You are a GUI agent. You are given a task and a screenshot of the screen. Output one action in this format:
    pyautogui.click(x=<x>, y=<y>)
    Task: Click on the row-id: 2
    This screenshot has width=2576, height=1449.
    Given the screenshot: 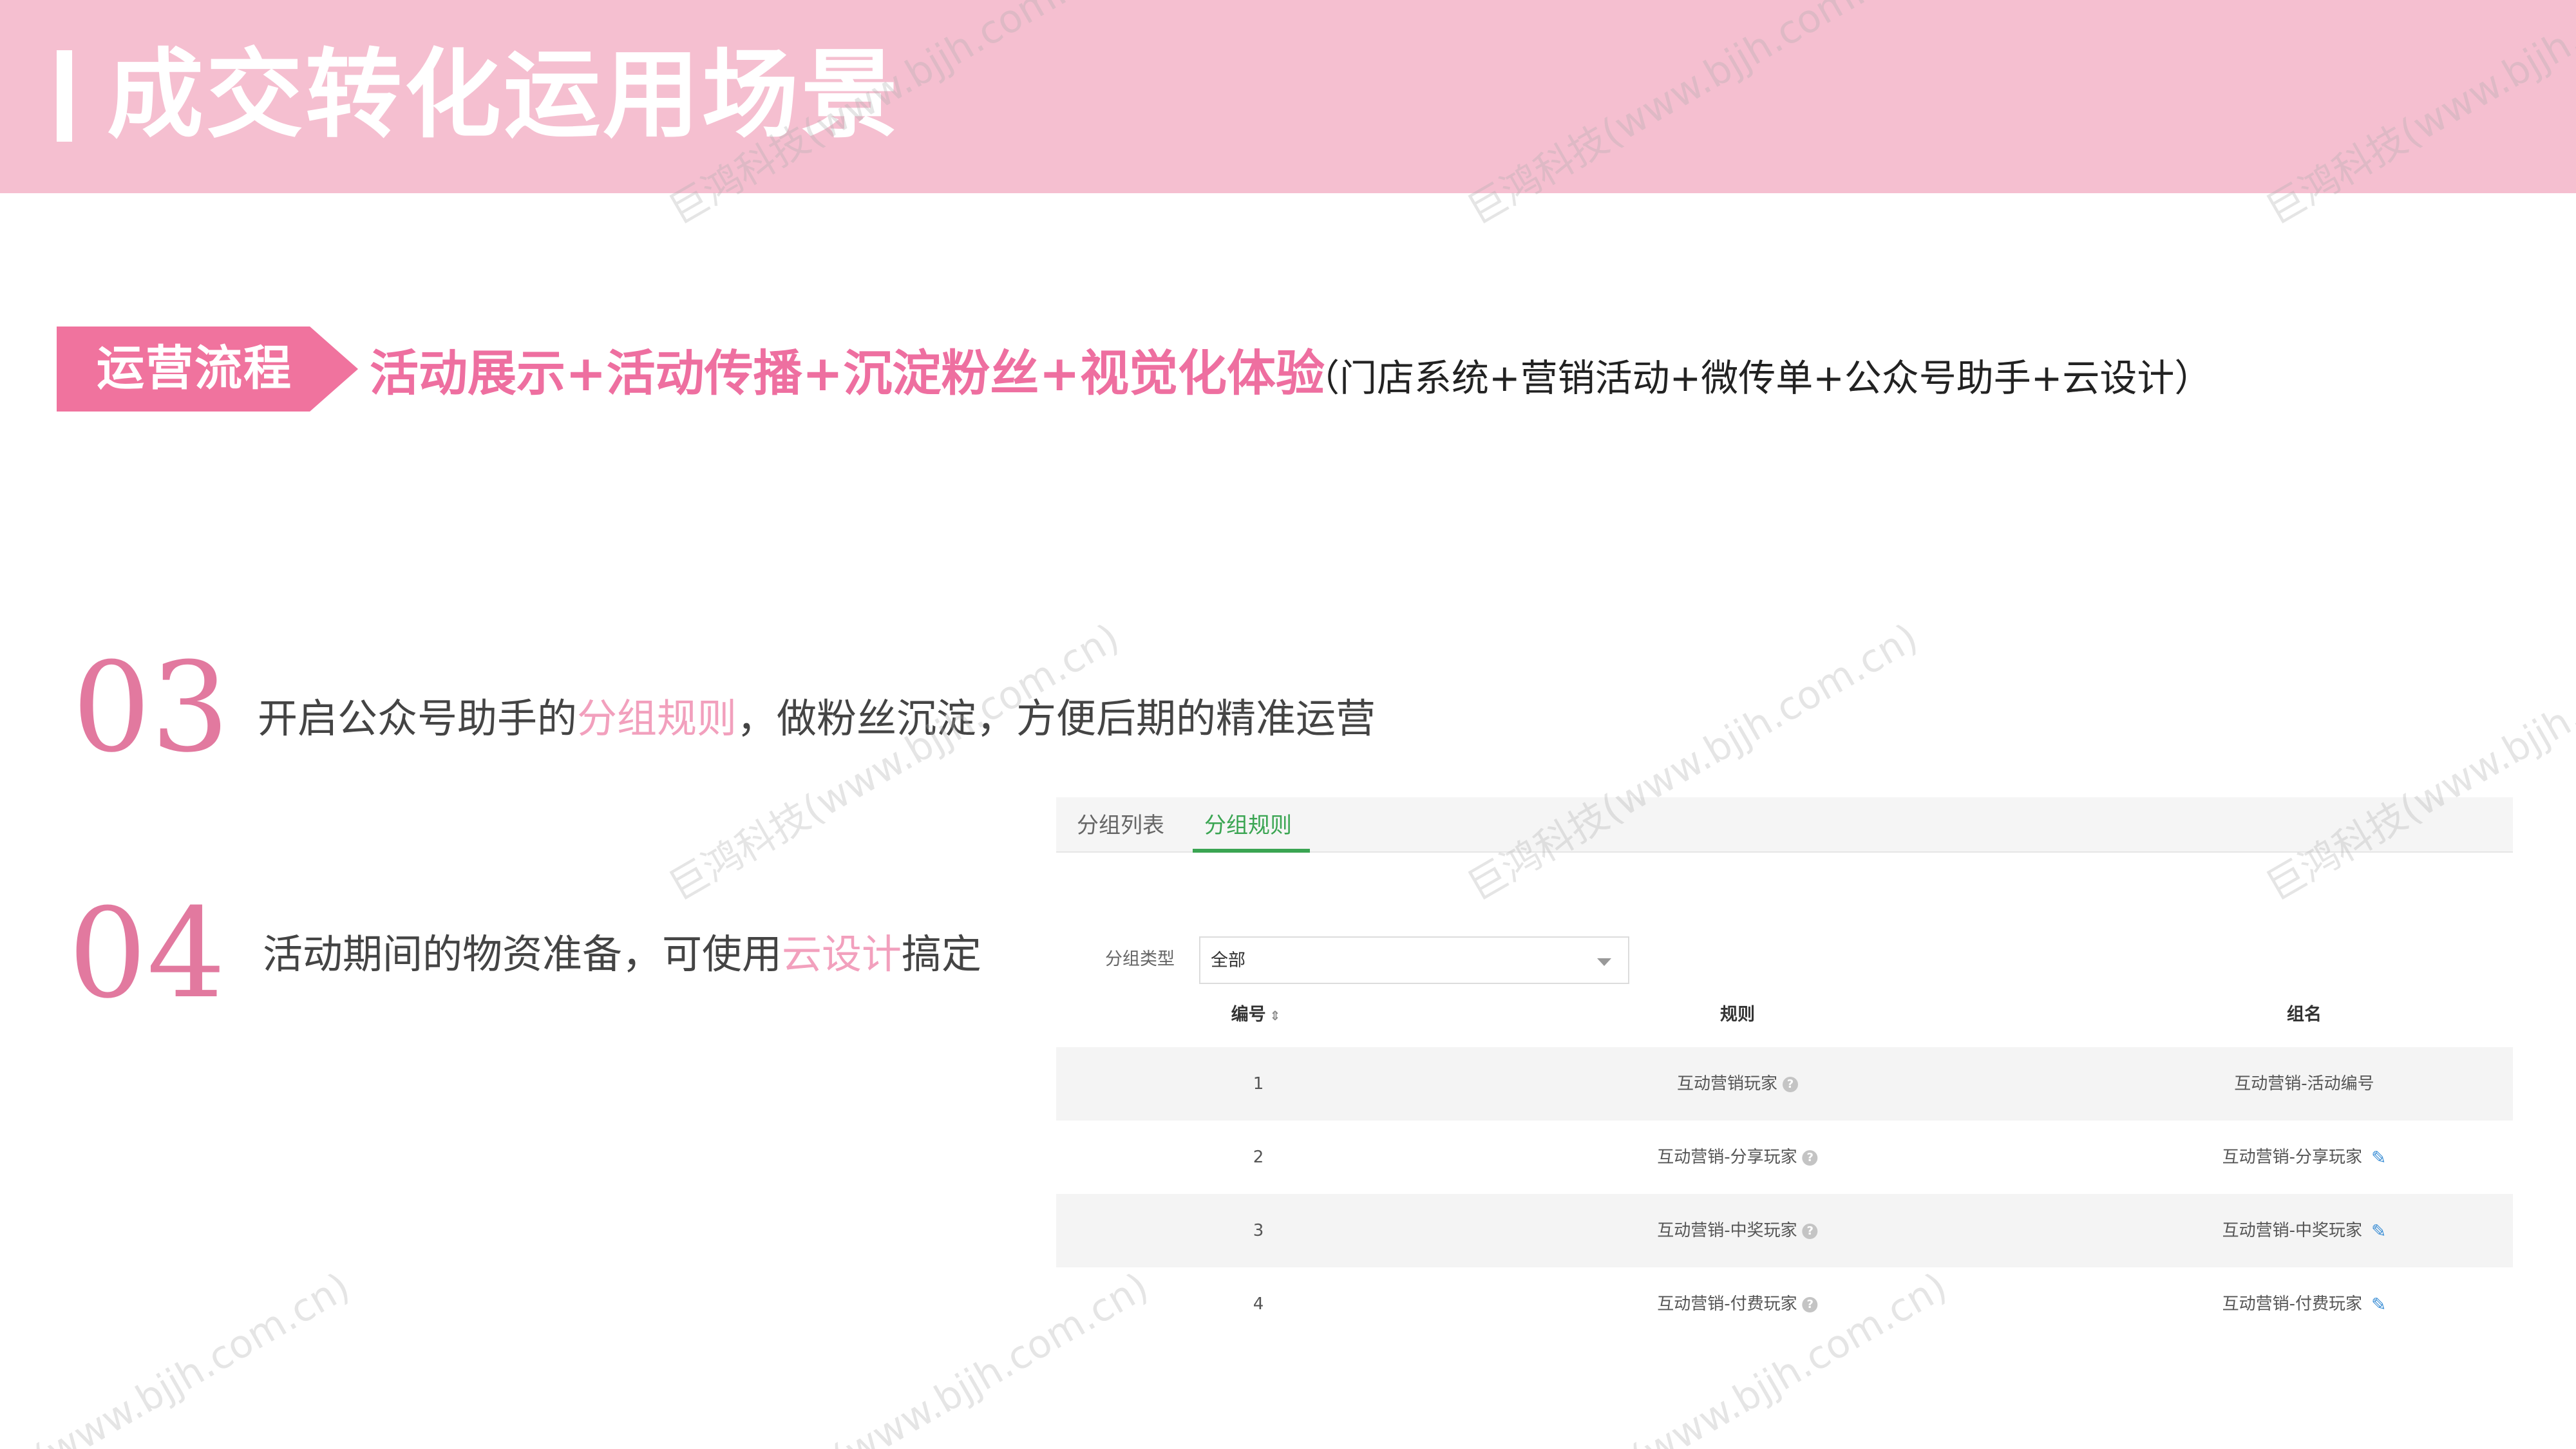 What is the action you would take?
    pyautogui.click(x=1258, y=1157)
    